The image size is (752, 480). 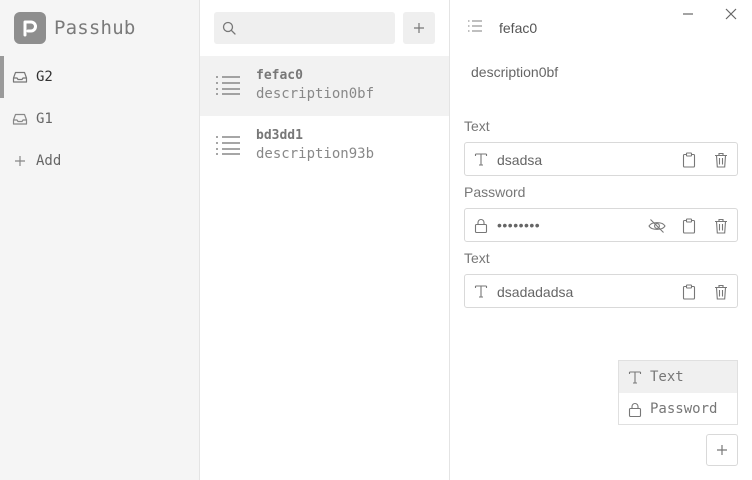 I want to click on minimize-icon, so click(x=688, y=14).